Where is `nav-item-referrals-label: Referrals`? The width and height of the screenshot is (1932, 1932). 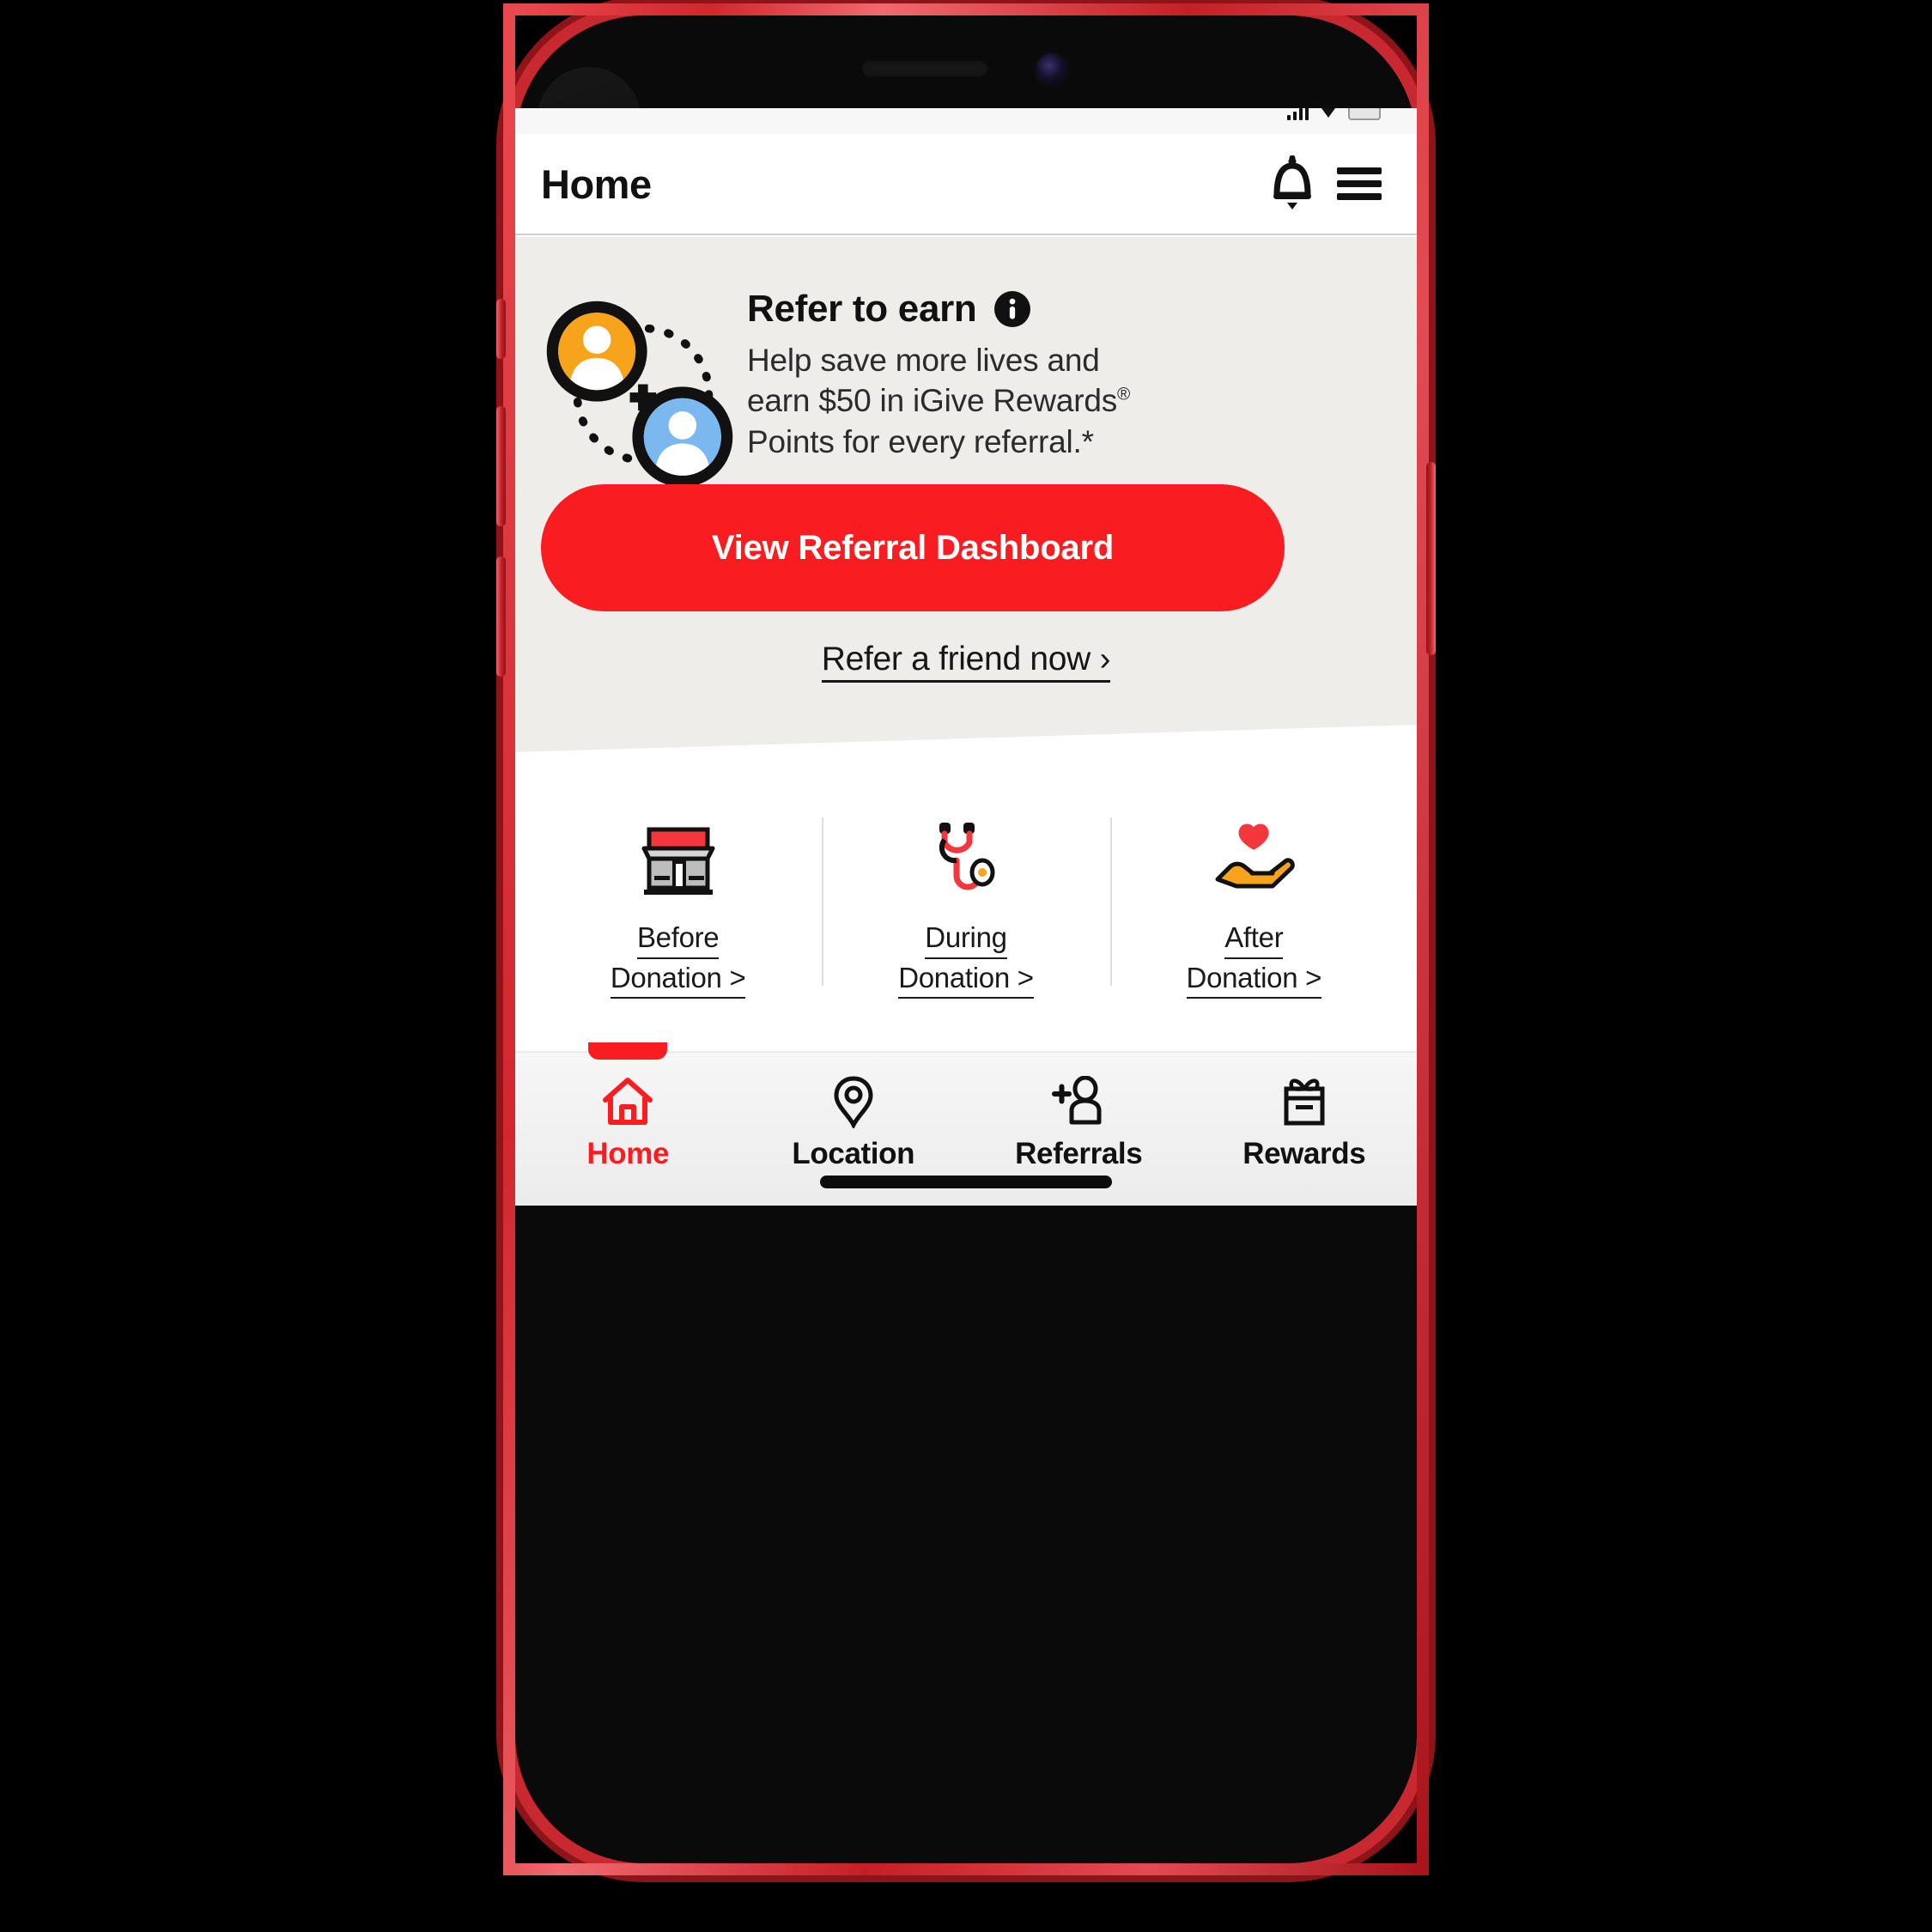
nav-item-referrals-label: Referrals is located at coordinates (1079, 1153).